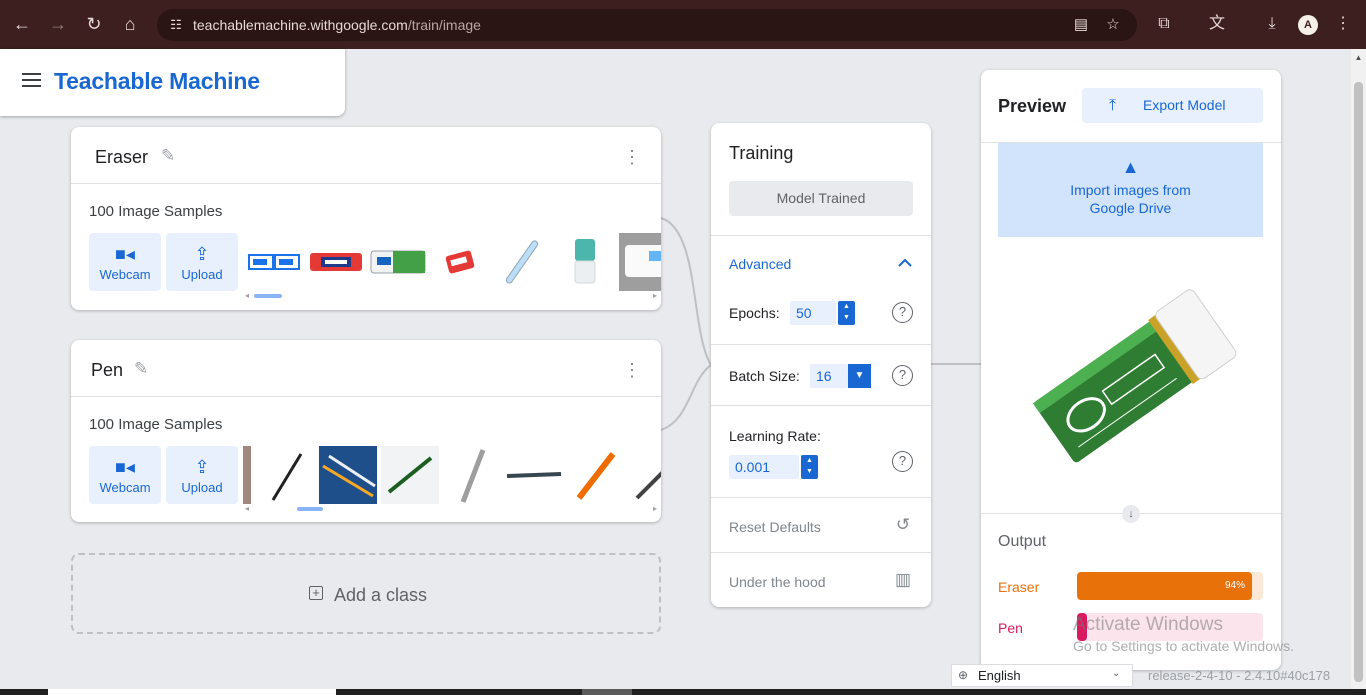  I want to click on chevron-down-icon: ▼, so click(859, 376).